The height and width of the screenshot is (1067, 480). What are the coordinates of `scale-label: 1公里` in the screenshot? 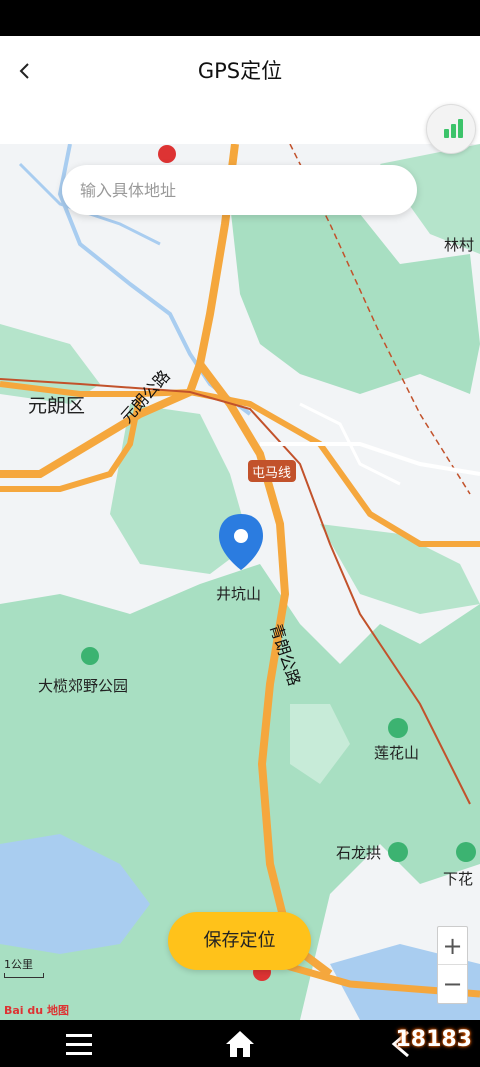 It's located at (18, 964).